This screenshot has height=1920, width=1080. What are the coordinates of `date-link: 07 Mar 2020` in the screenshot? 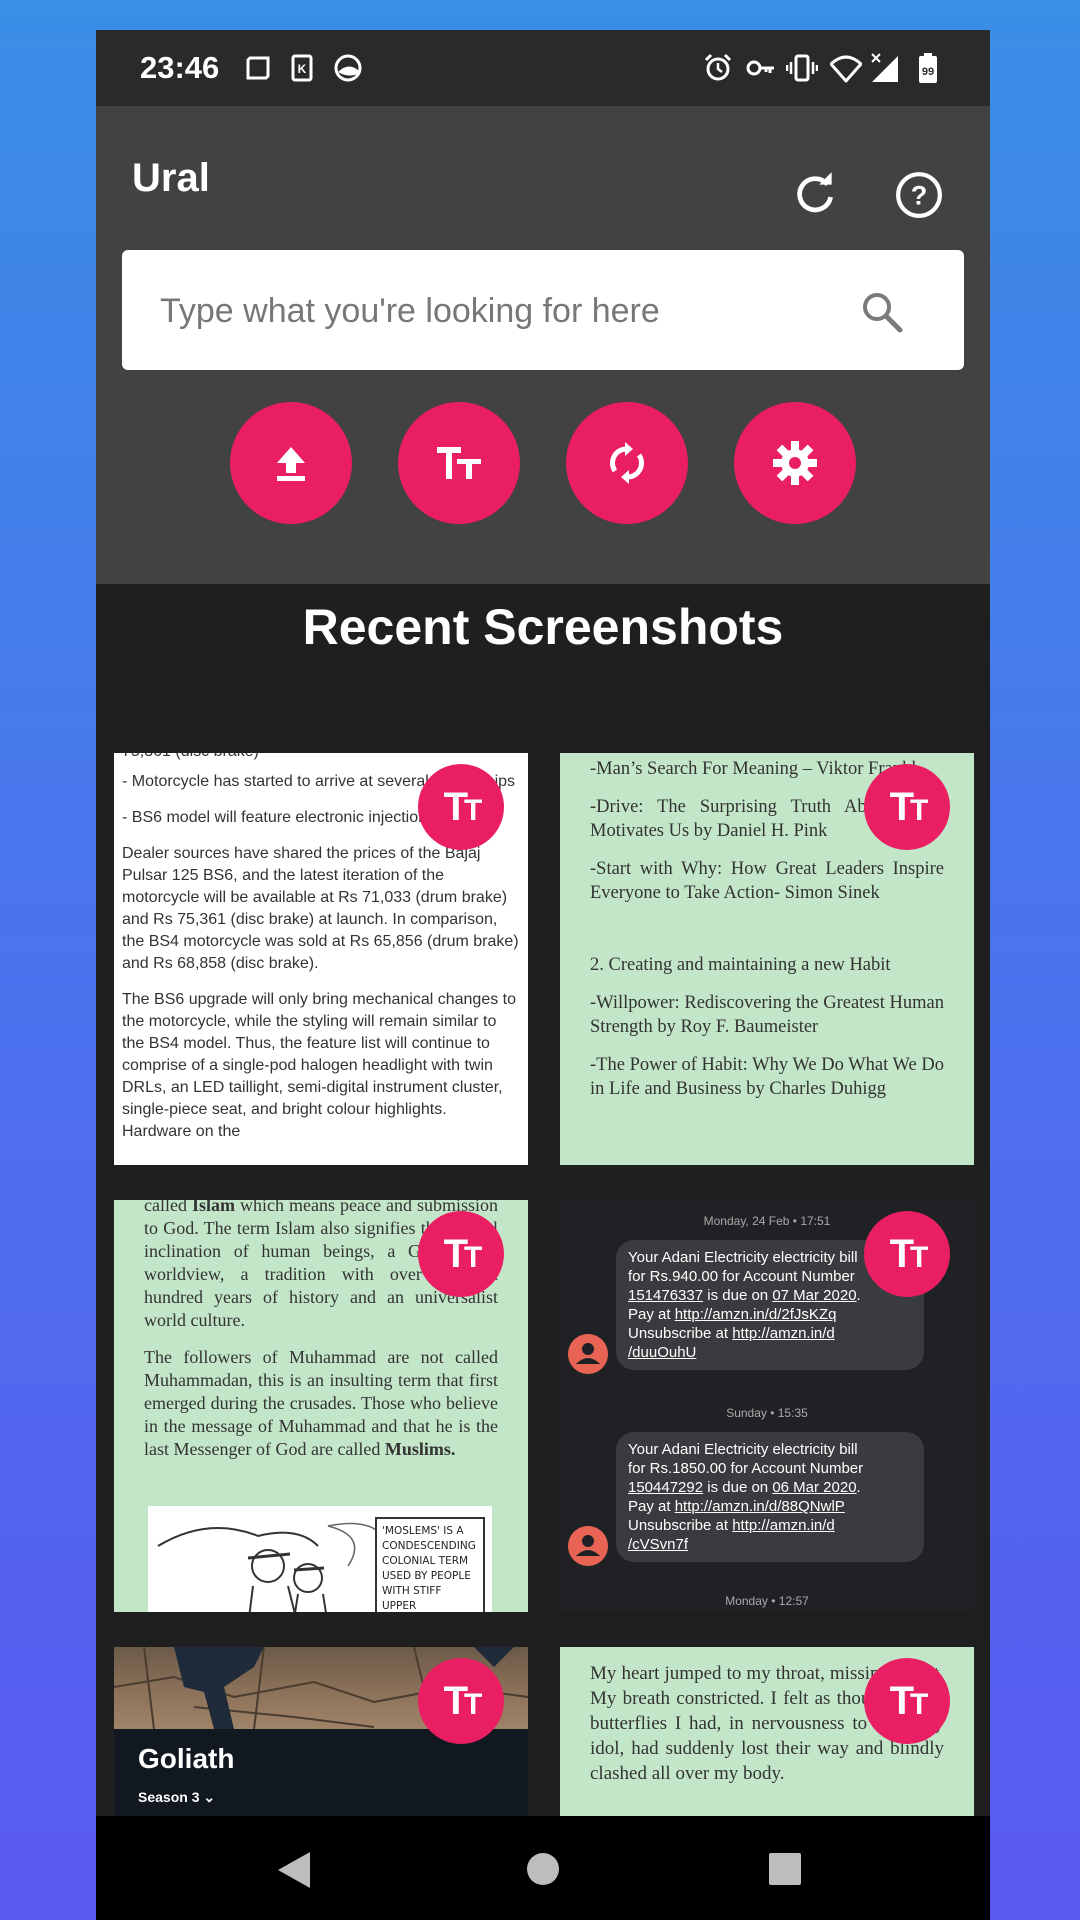 It's located at (814, 1295).